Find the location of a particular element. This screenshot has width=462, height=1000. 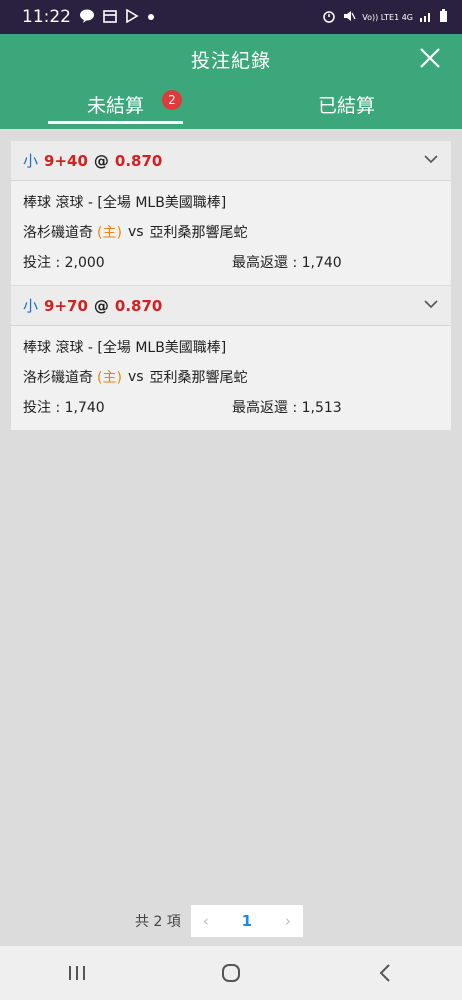

status-time: 11:22 is located at coordinates (46, 17).